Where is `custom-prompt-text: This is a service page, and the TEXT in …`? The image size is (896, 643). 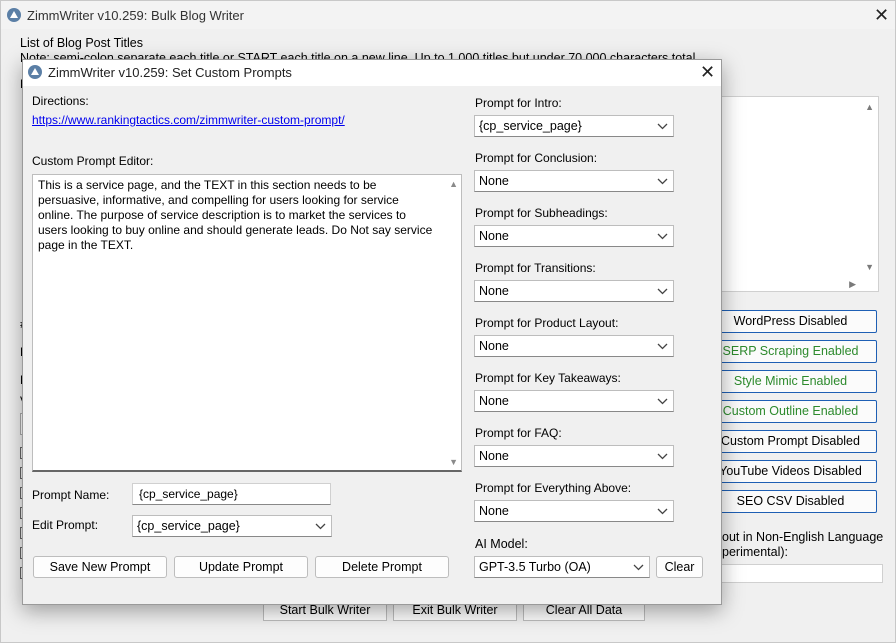 custom-prompt-text: This is a service page, and the TEXT in … is located at coordinates (235, 215).